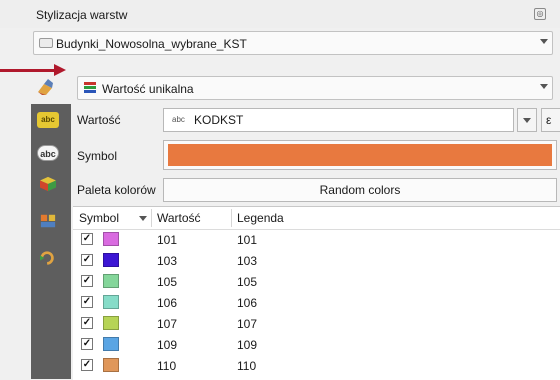  Describe the element at coordinates (247, 261) in the screenshot. I see `class-legend: 103` at that location.